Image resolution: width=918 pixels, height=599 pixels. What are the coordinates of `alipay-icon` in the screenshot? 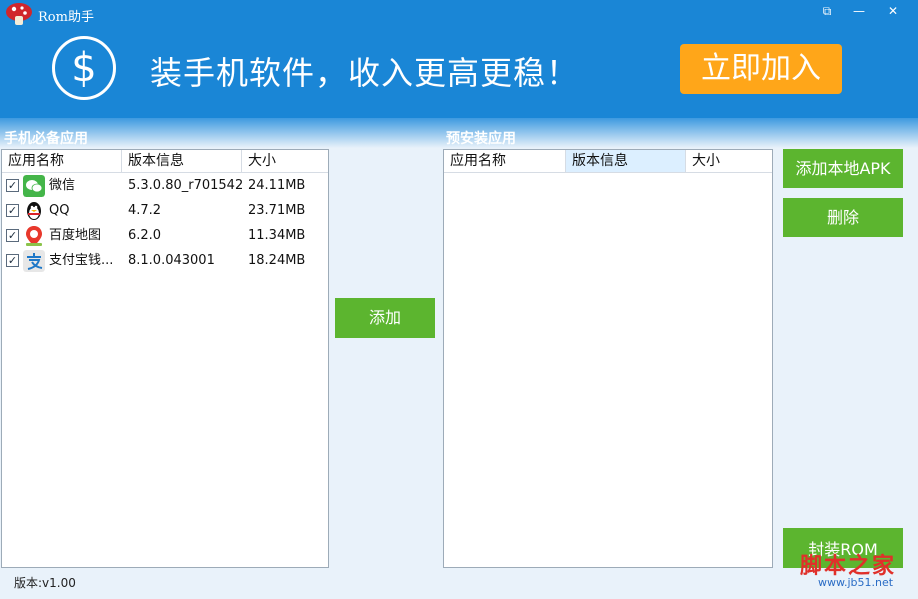 It's located at (34, 261).